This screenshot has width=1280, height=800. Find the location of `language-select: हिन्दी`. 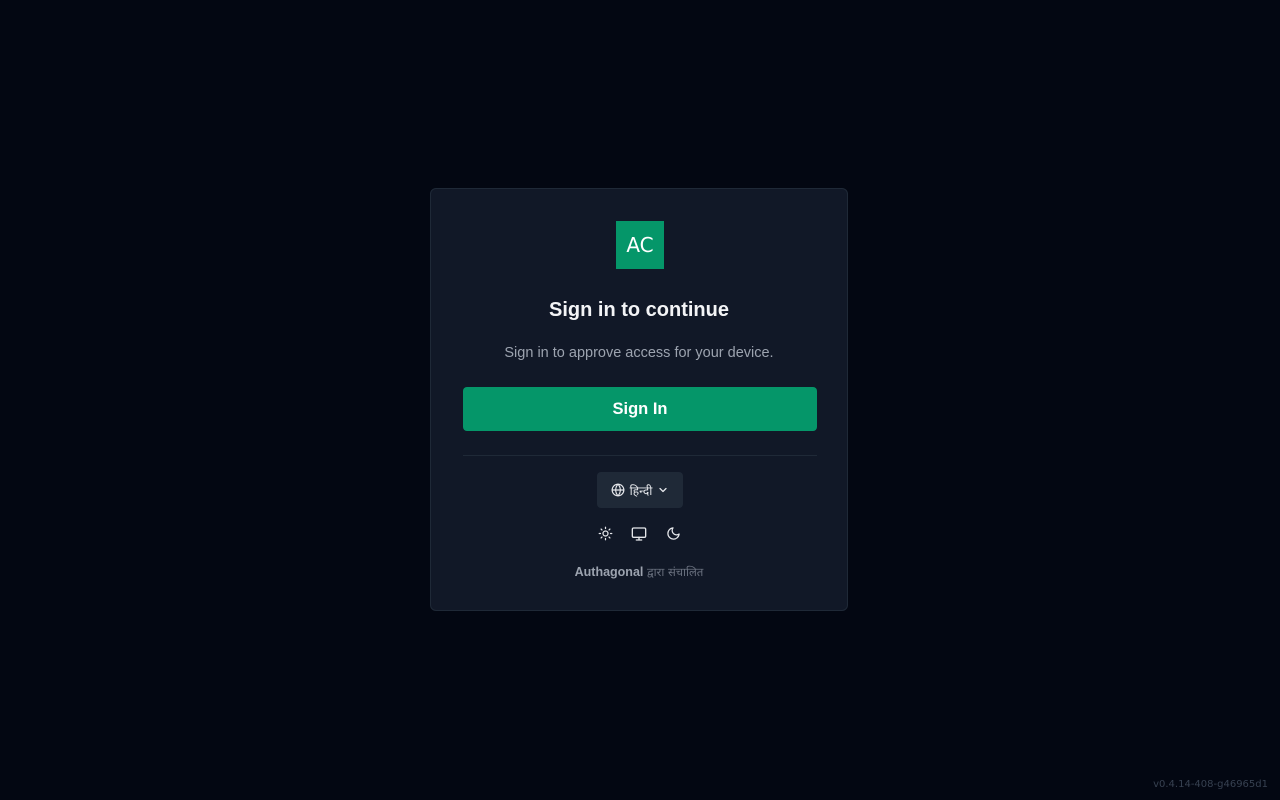

language-select: हिन्दी is located at coordinates (640, 490).